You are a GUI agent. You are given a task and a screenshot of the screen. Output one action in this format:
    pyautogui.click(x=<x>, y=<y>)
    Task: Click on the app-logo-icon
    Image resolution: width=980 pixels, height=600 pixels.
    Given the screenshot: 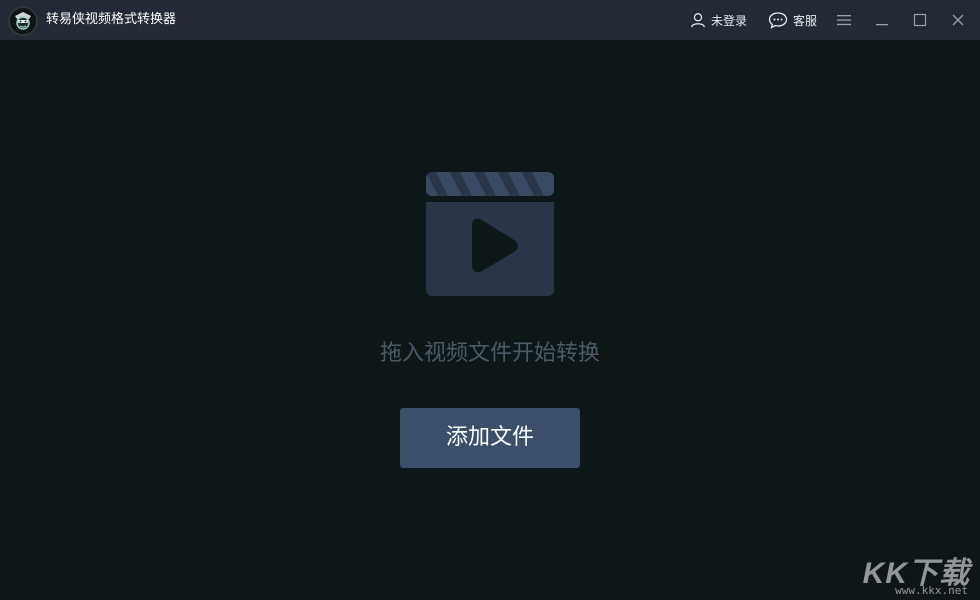 What is the action you would take?
    pyautogui.click(x=23, y=21)
    